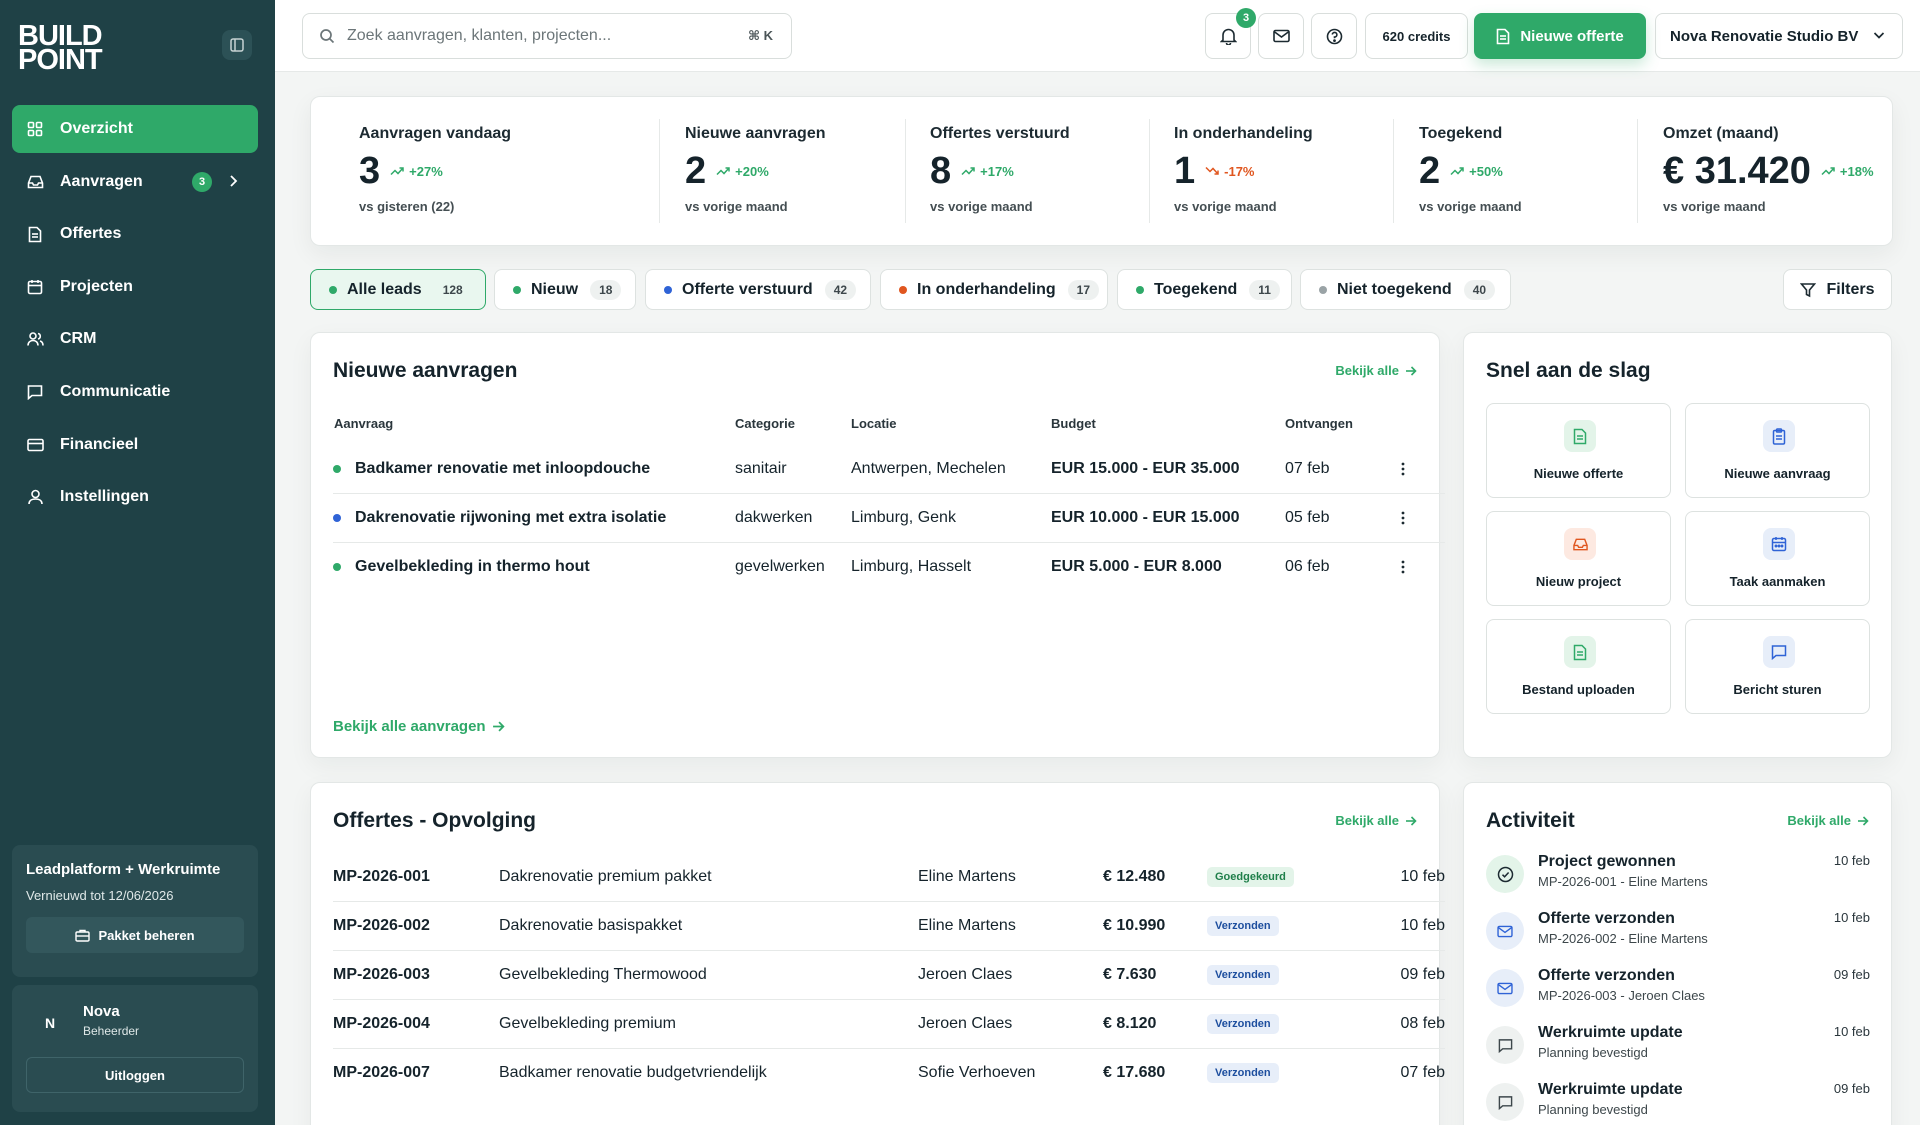 The width and height of the screenshot is (1920, 1125). What do you see at coordinates (135, 497) in the screenshot?
I see `sidebar-item-instellingen: Instellingen` at bounding box center [135, 497].